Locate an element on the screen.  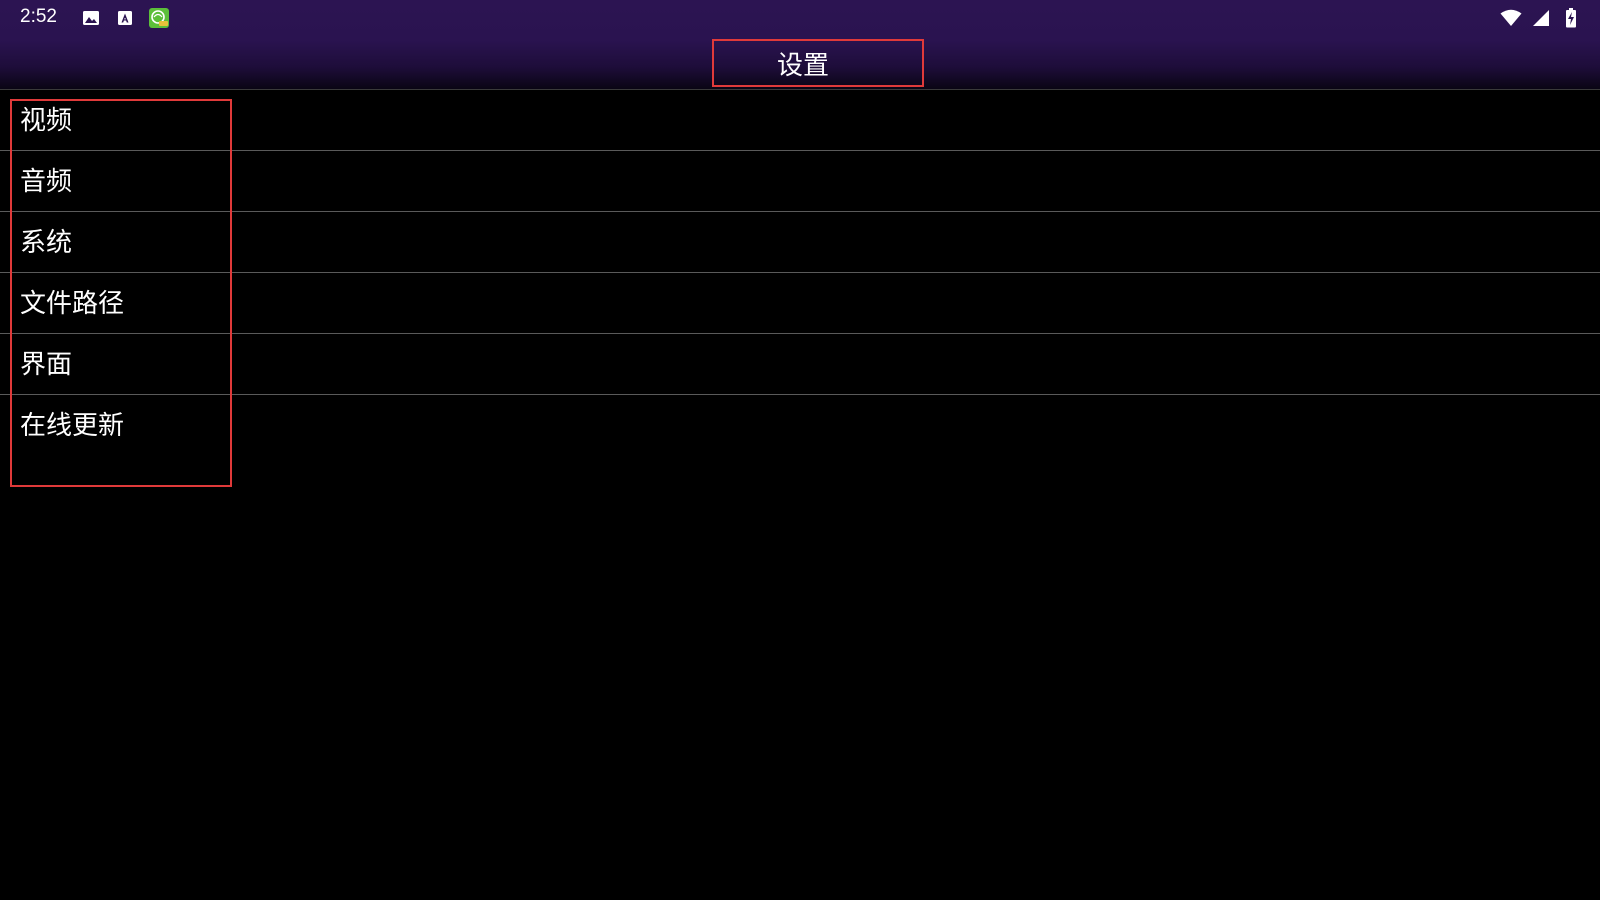
menu-item-label: 文件路径 is located at coordinates (72, 304).